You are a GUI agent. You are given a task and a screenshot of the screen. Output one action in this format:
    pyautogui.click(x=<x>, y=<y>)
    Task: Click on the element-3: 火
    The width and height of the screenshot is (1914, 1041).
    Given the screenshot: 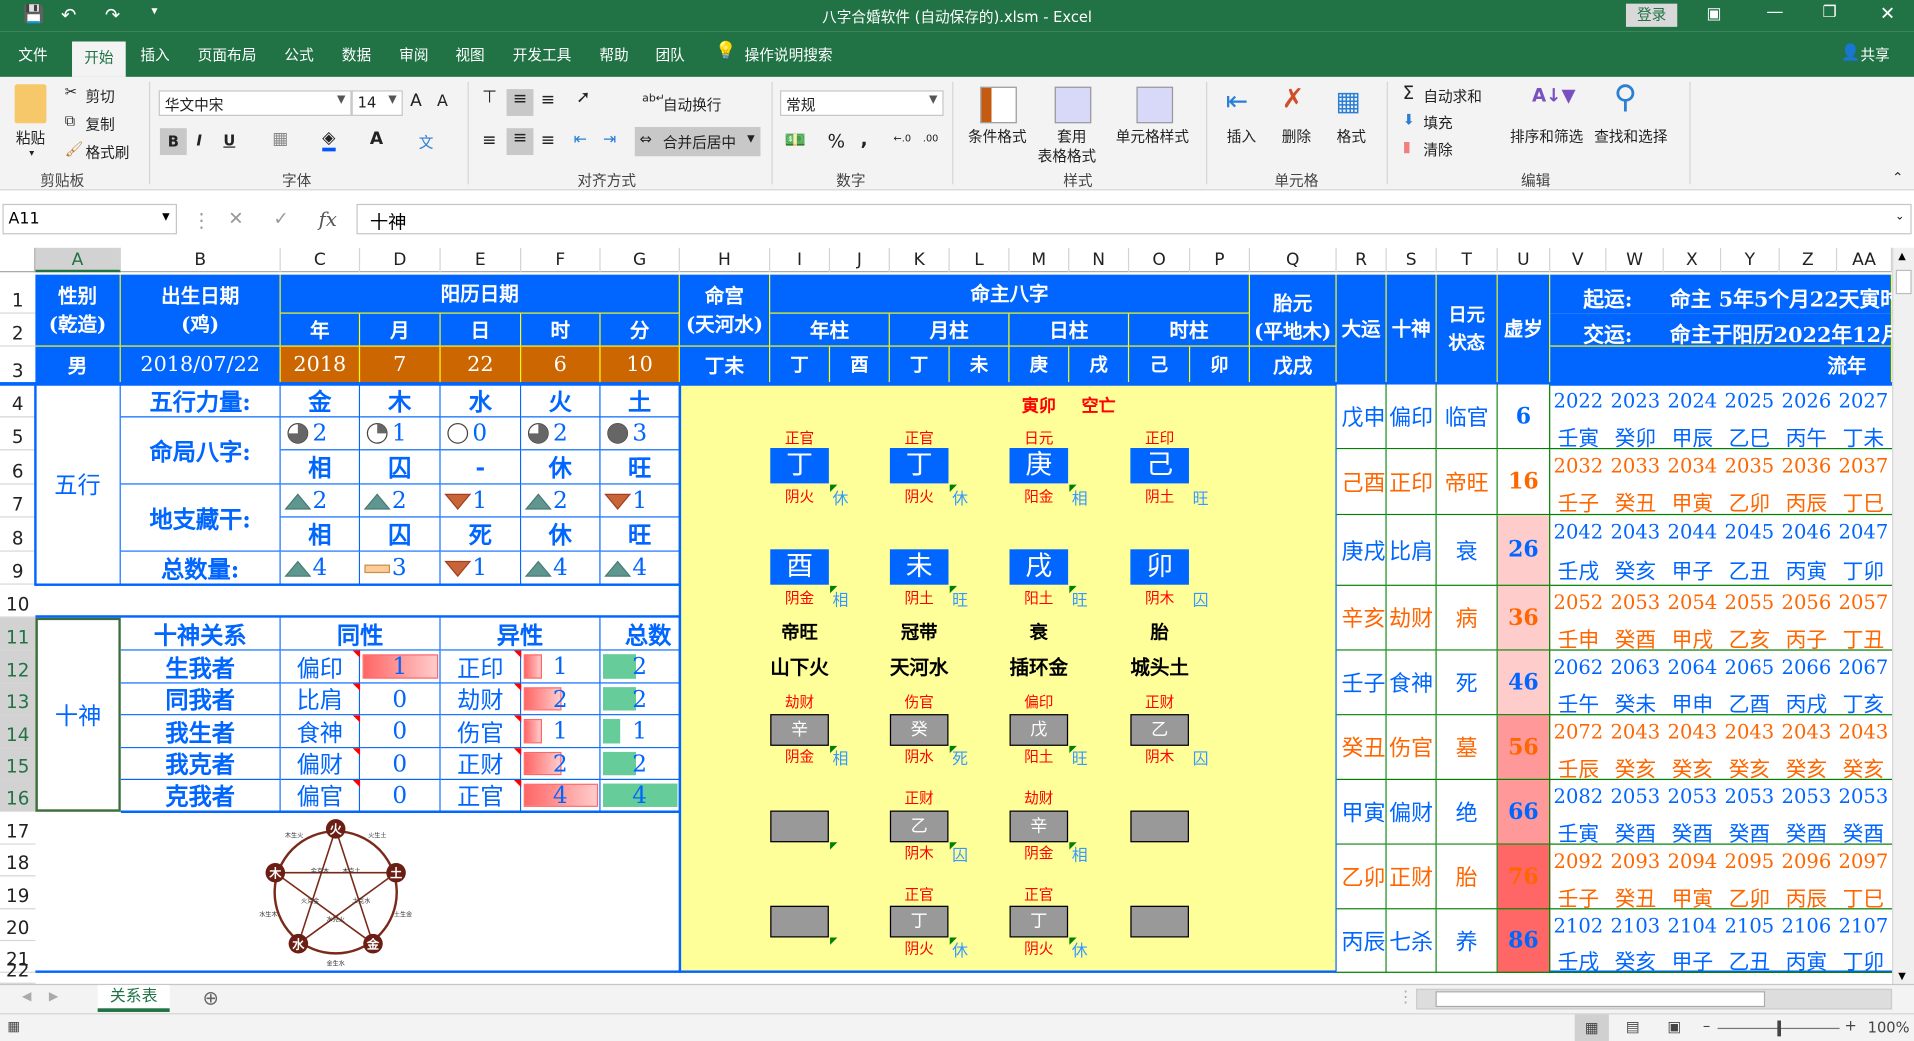 What is the action you would take?
    pyautogui.click(x=561, y=401)
    